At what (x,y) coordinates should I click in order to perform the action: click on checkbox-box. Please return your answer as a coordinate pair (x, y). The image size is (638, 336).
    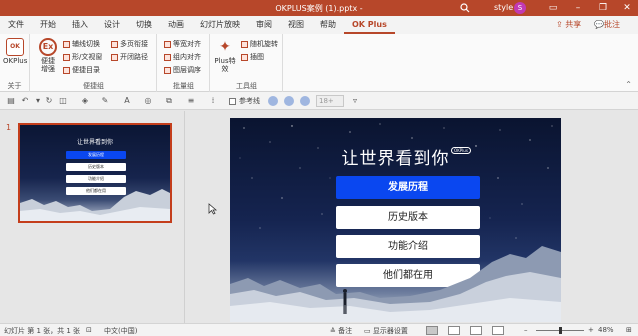
    Looking at the image, I should click on (232, 101).